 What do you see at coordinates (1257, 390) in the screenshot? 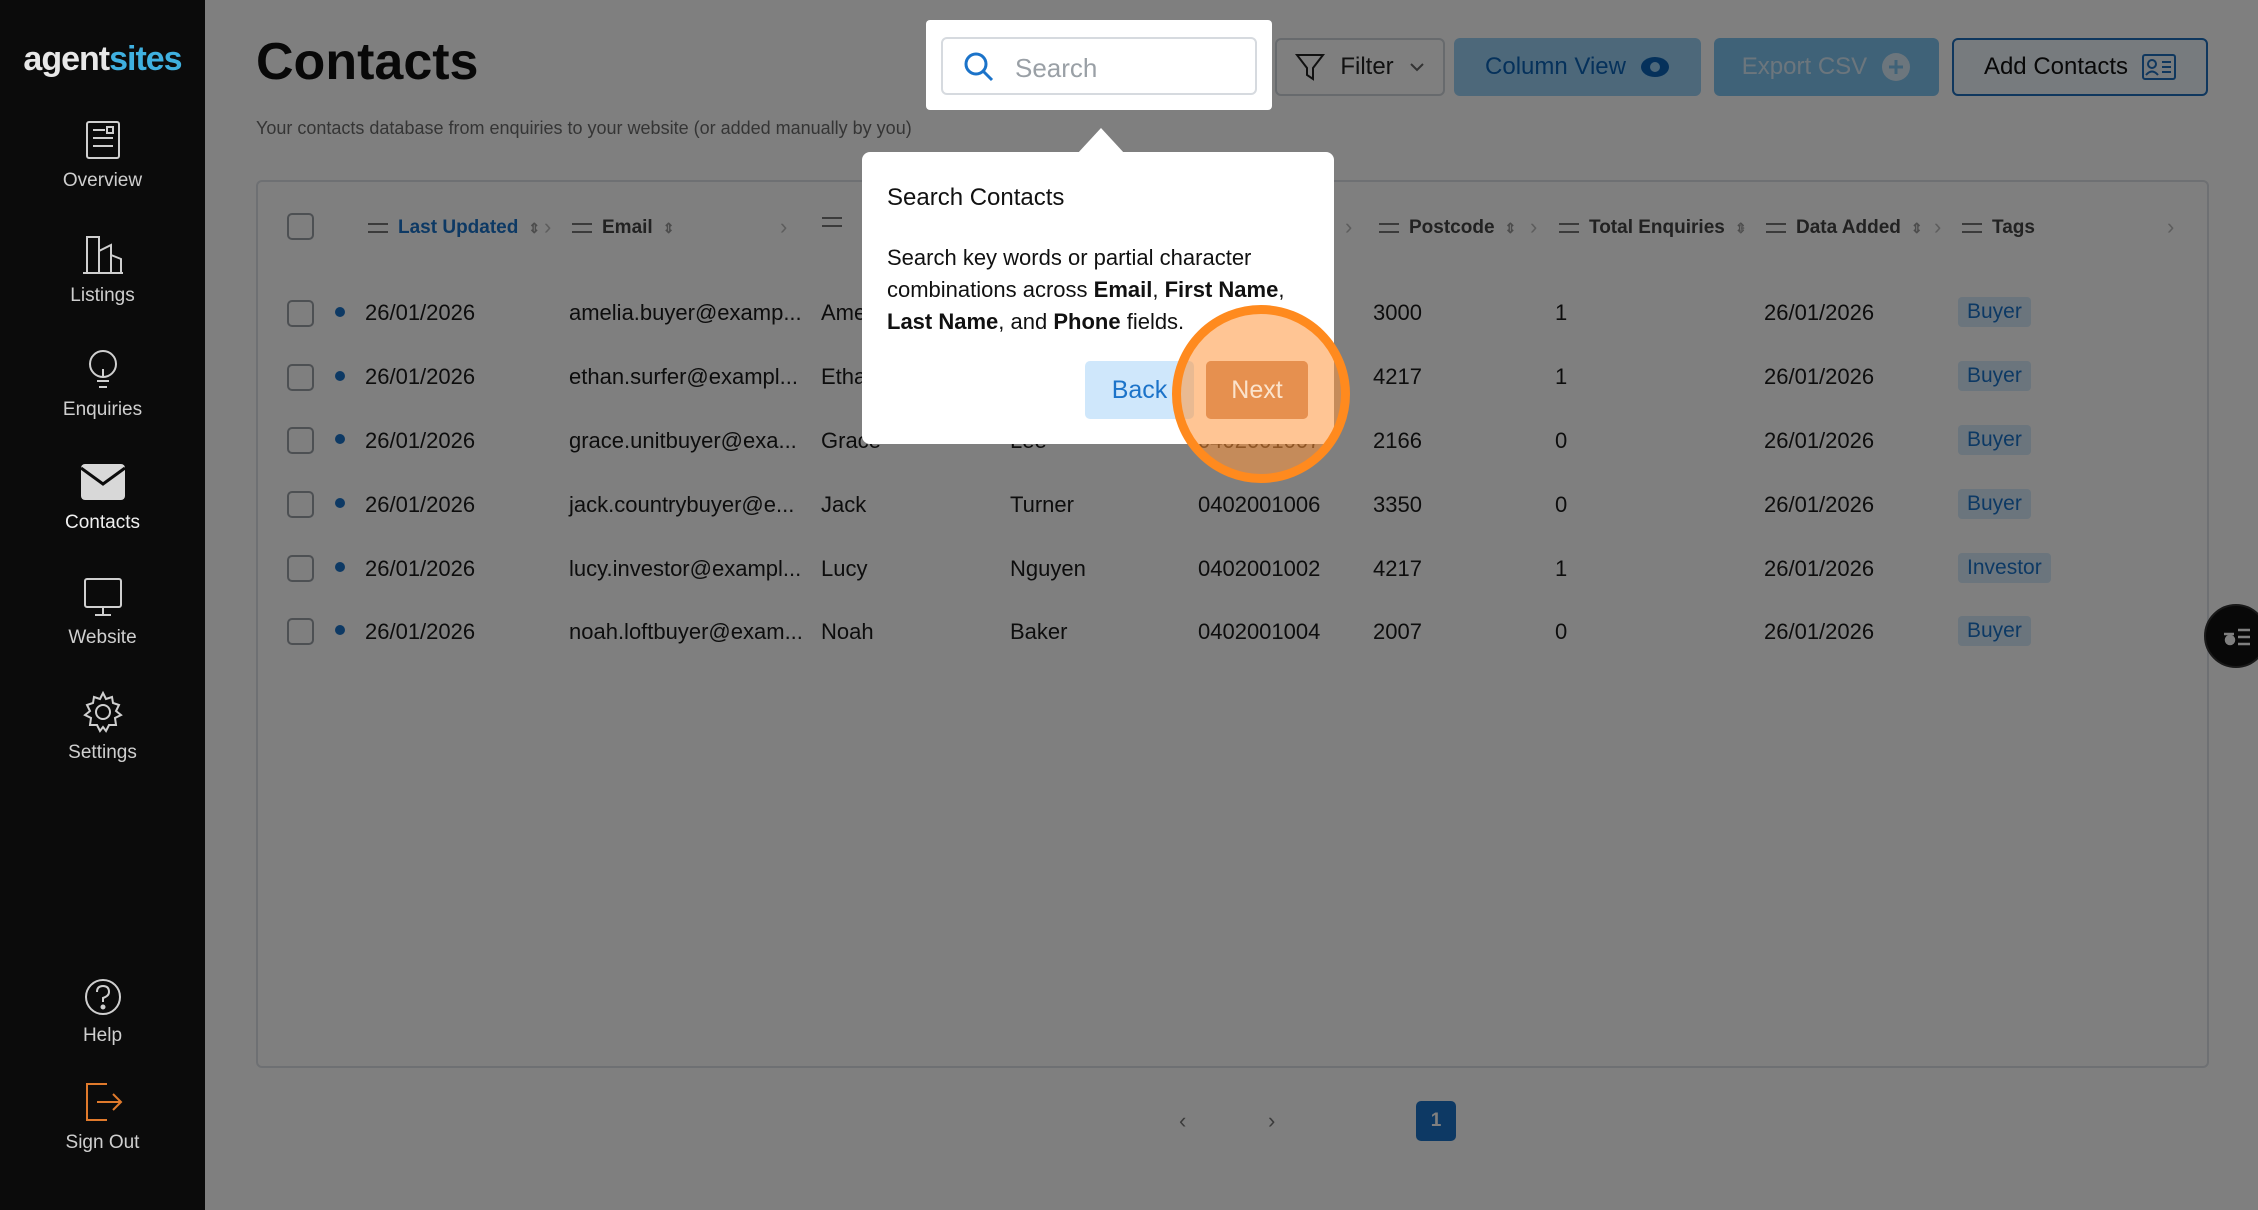
I see `tour-next-button-highlight: Next` at bounding box center [1257, 390].